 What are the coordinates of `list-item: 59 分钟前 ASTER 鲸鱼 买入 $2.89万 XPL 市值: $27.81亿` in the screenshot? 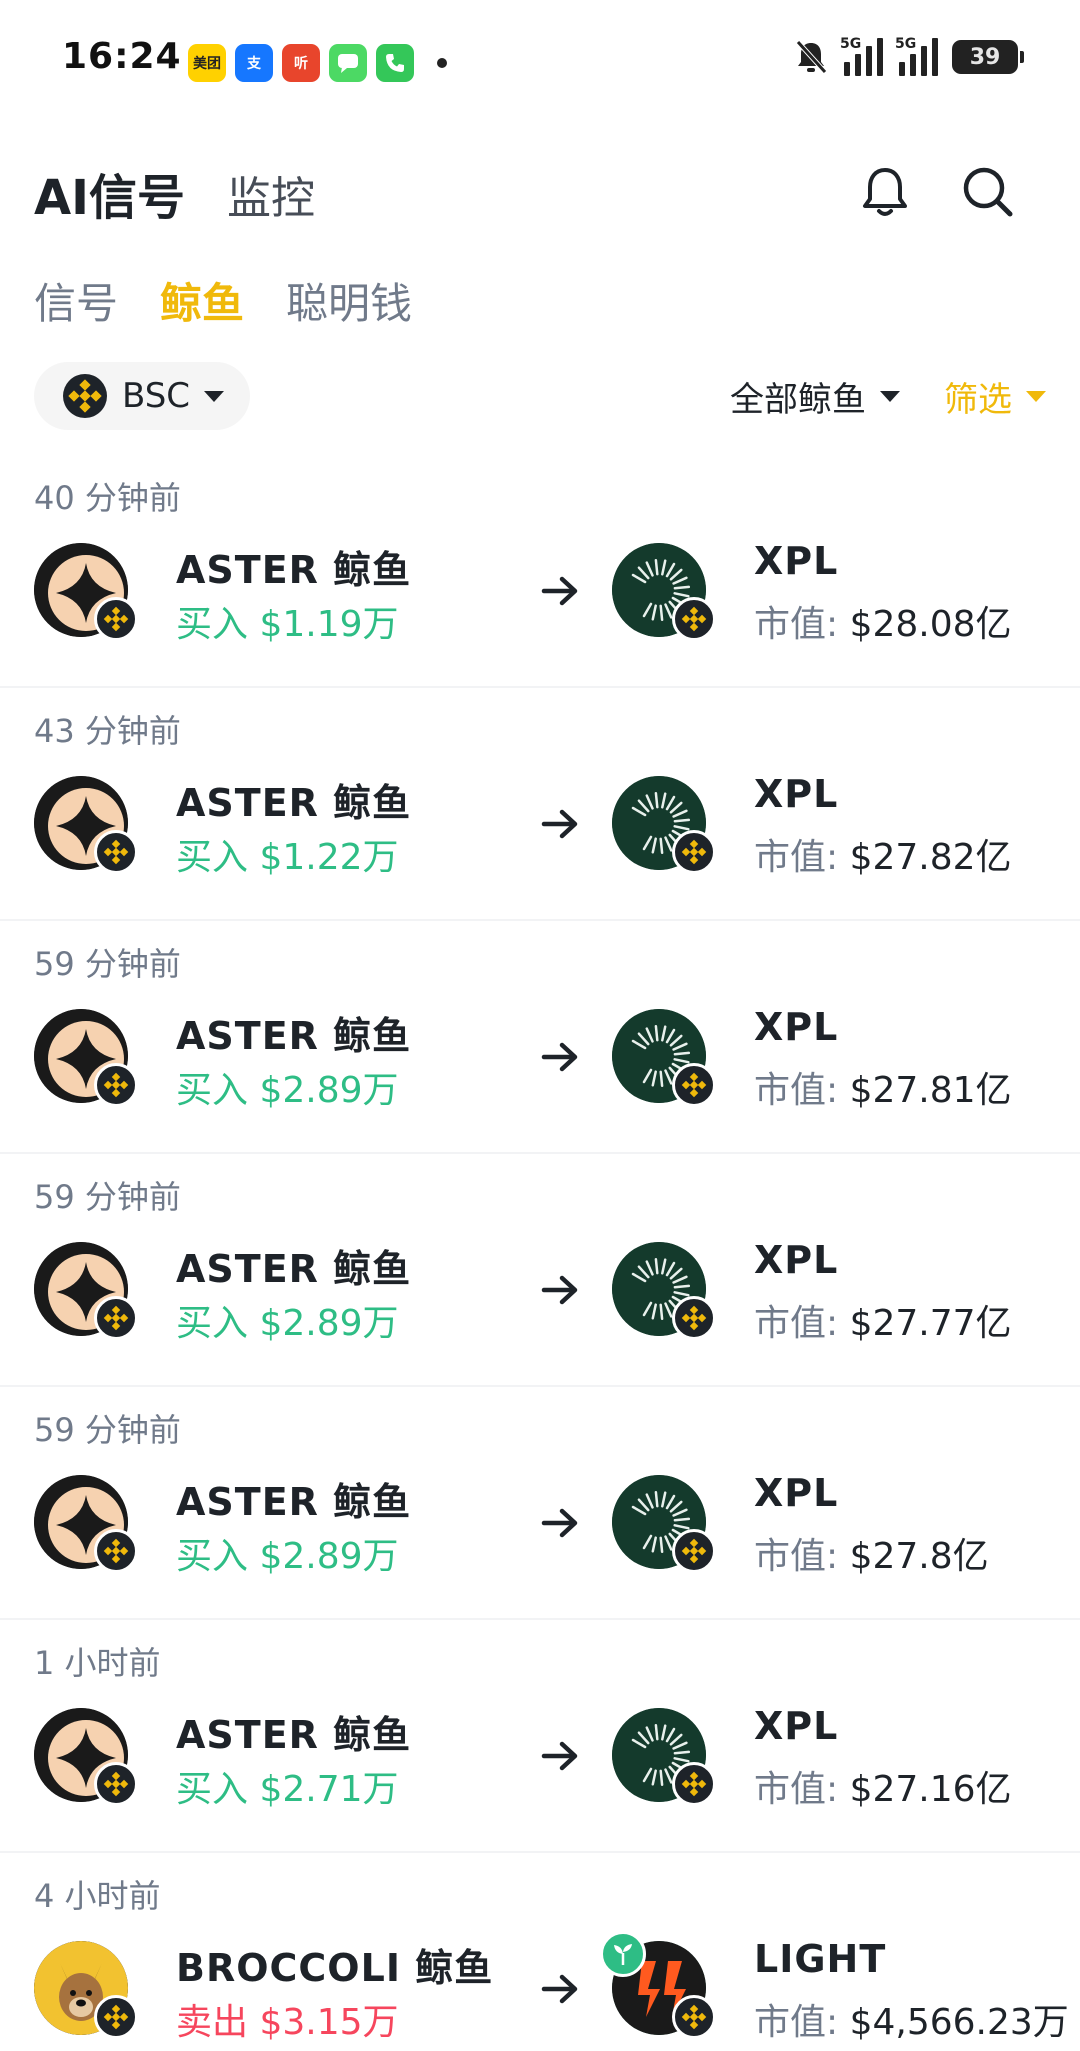 It's located at (540, 1037).